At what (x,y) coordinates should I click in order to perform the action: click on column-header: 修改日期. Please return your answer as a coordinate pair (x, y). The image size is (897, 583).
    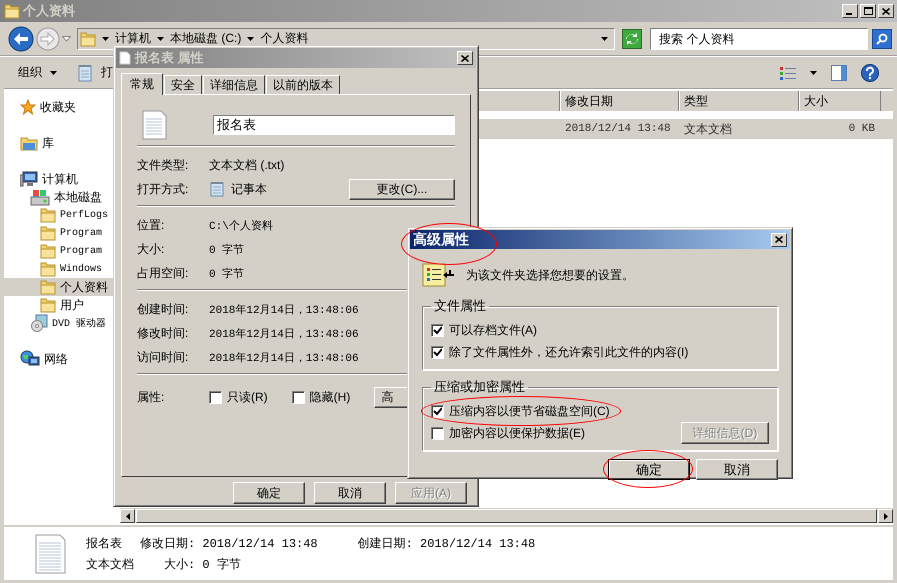
    Looking at the image, I should click on (619, 101).